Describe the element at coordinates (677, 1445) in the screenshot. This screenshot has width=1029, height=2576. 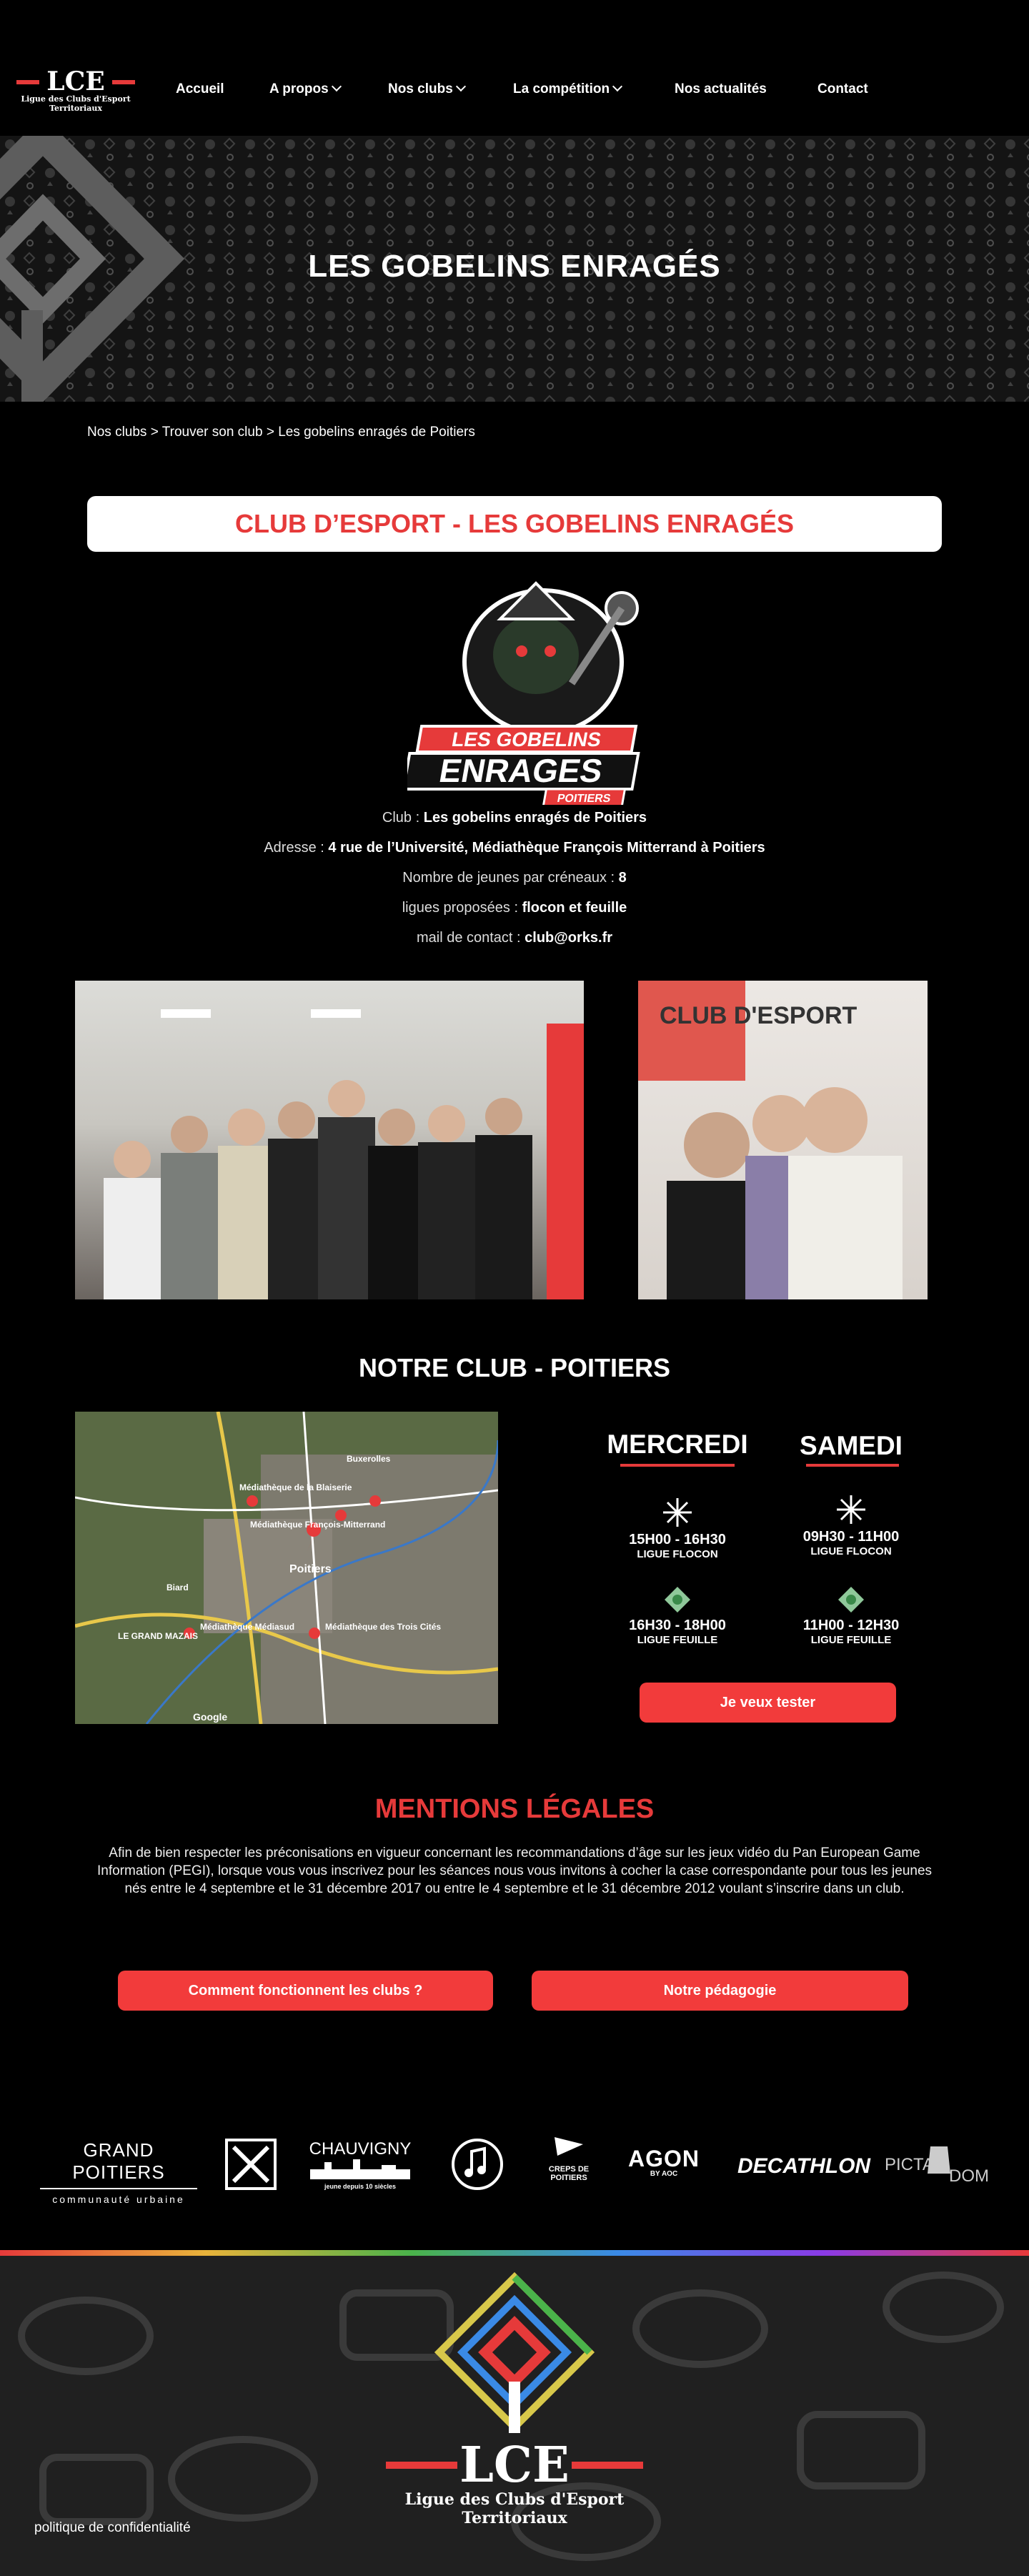
I see `day-mercredi: MERCREDI` at that location.